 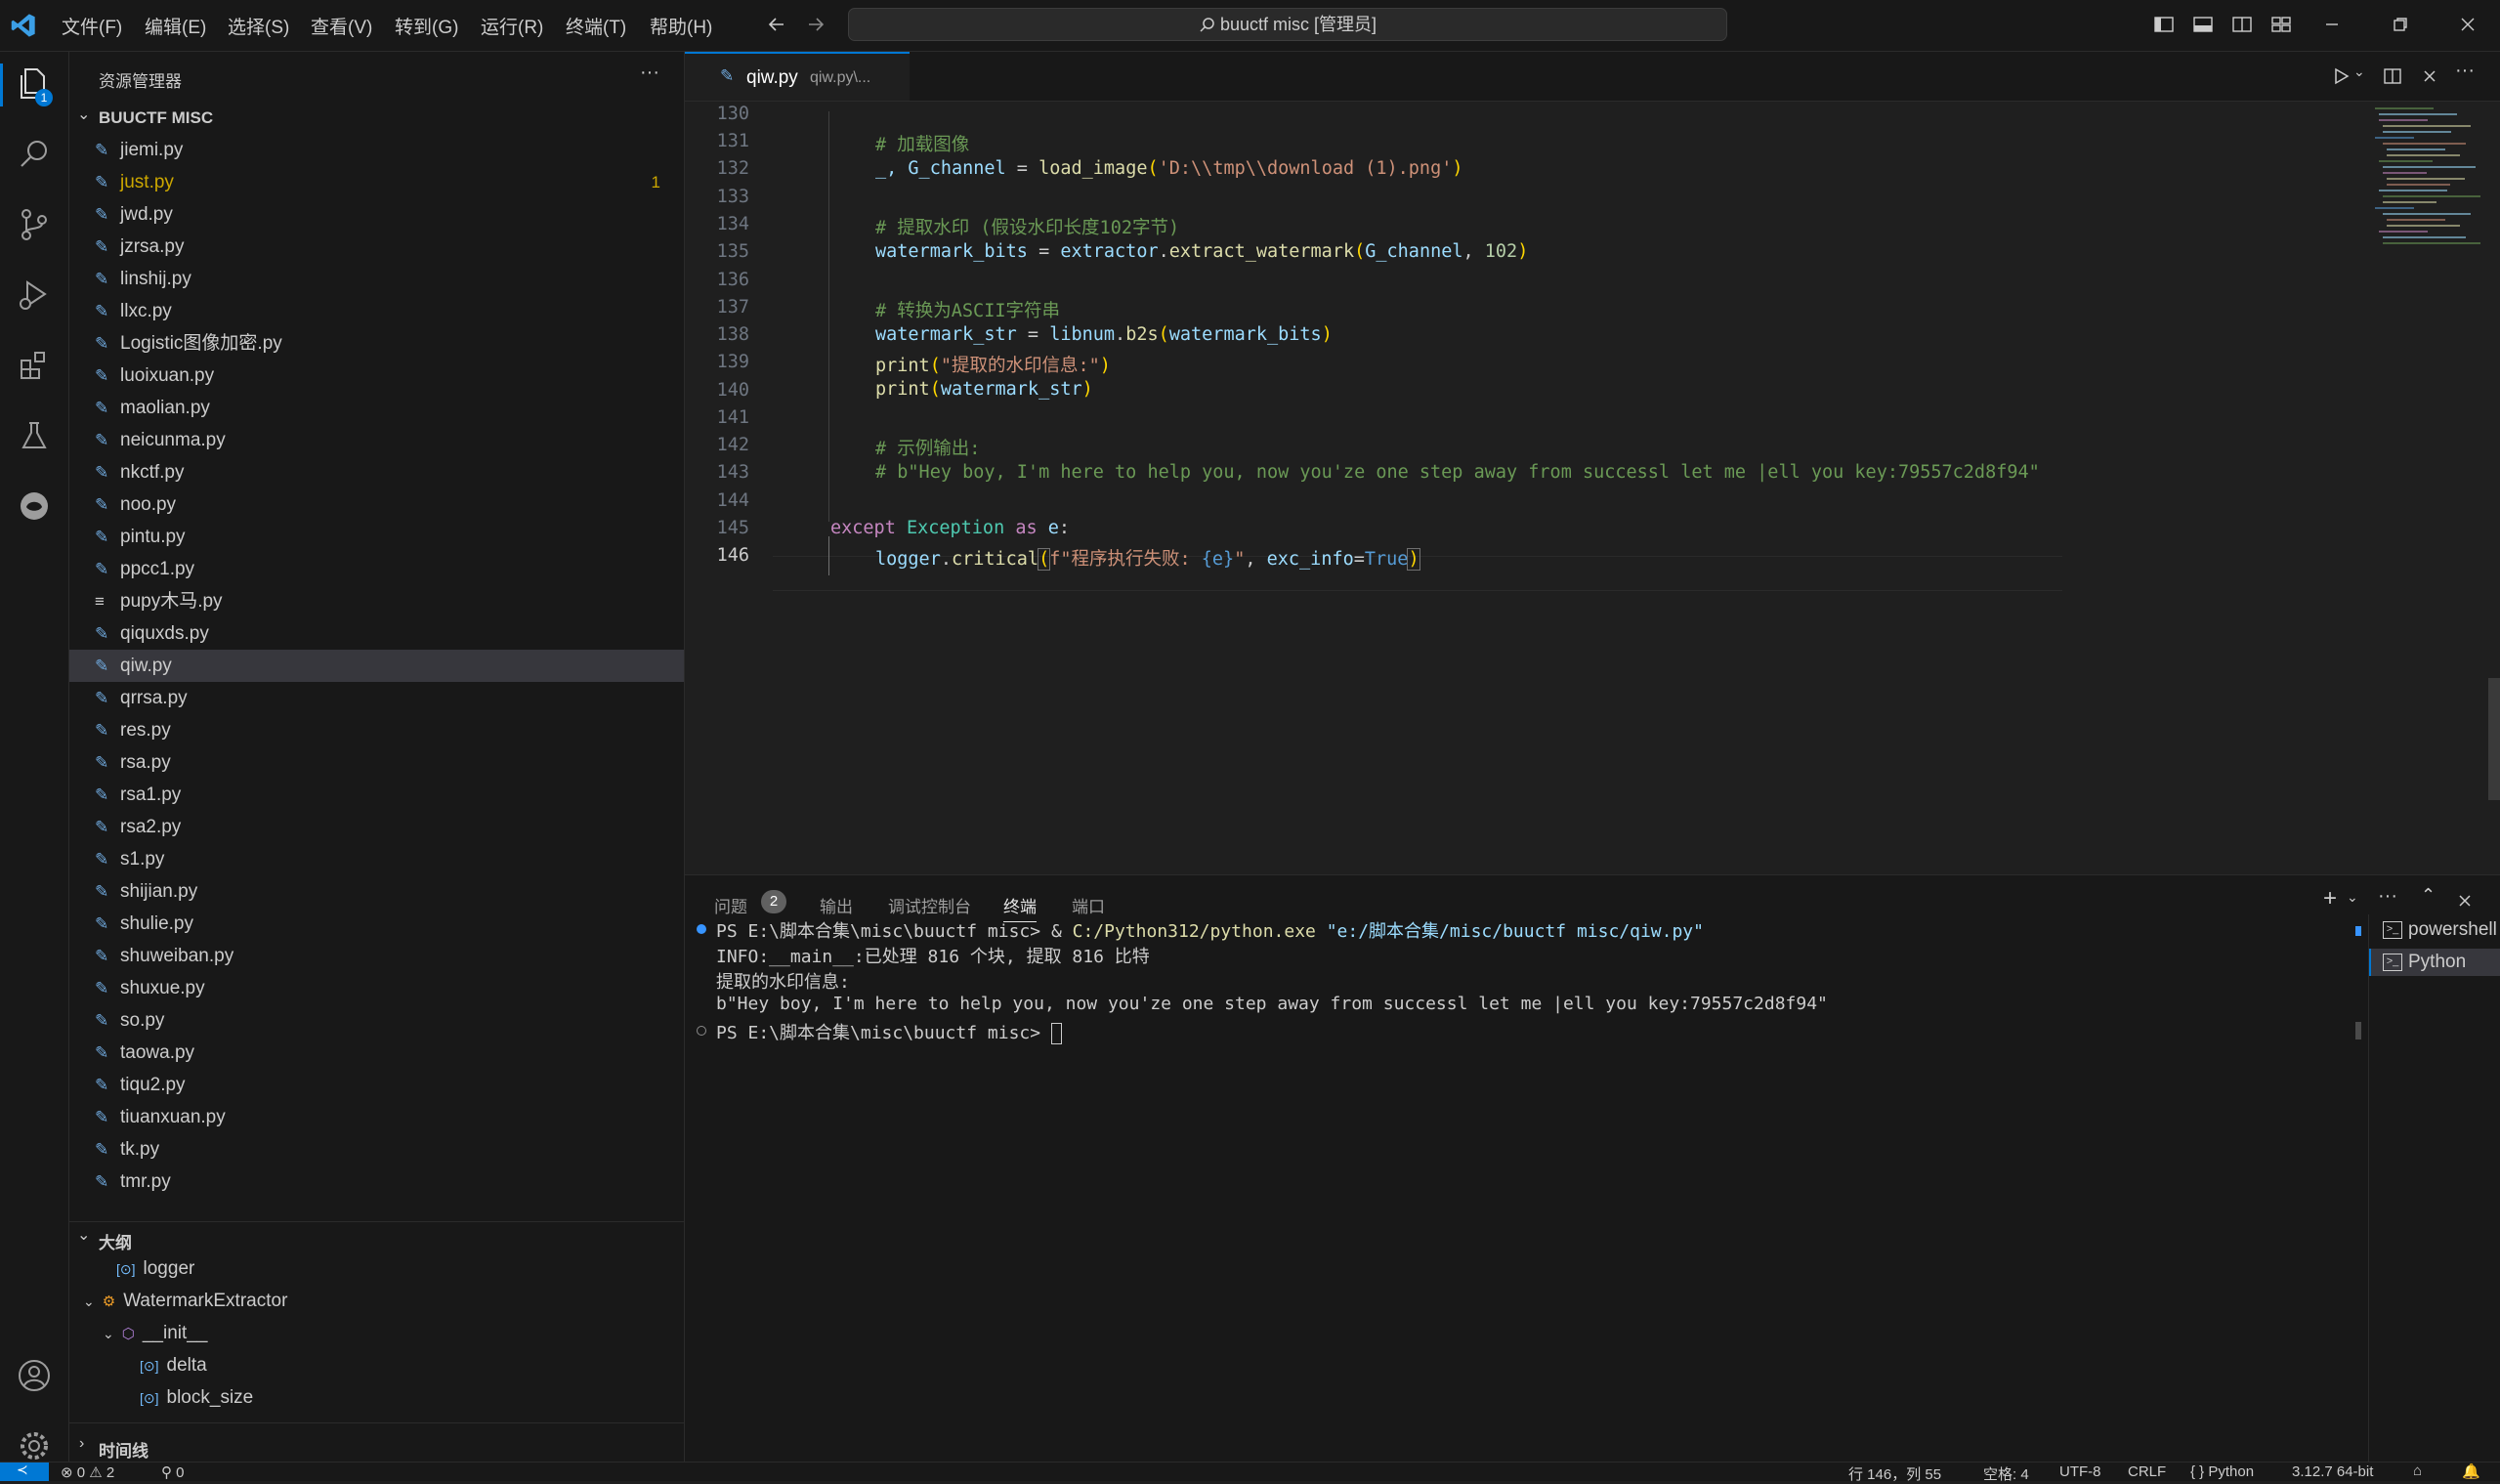 I want to click on menu-go: 转到(G), so click(x=426, y=26).